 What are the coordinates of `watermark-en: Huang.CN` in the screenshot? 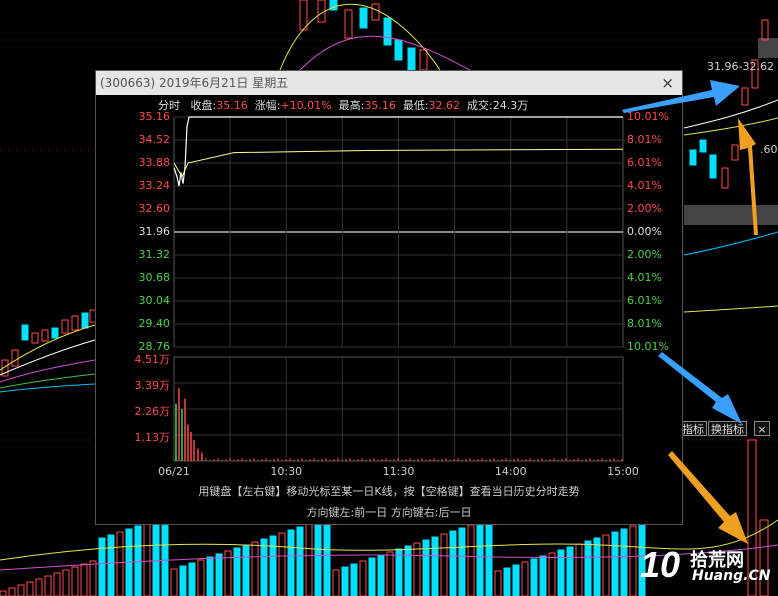 It's located at (731, 576).